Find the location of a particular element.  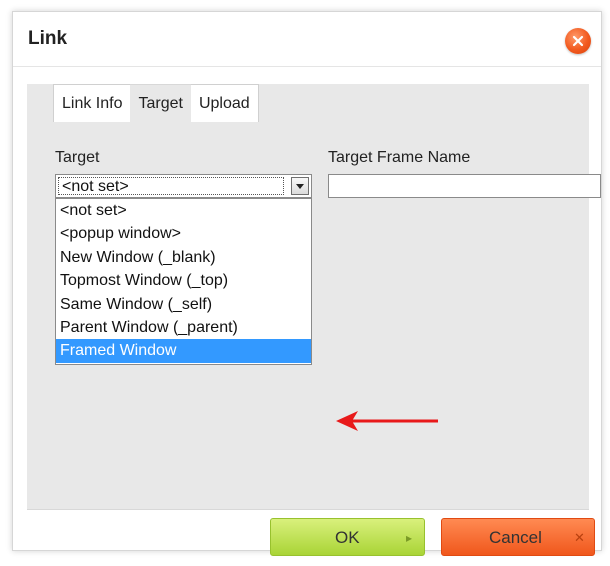

close-button is located at coordinates (578, 41).